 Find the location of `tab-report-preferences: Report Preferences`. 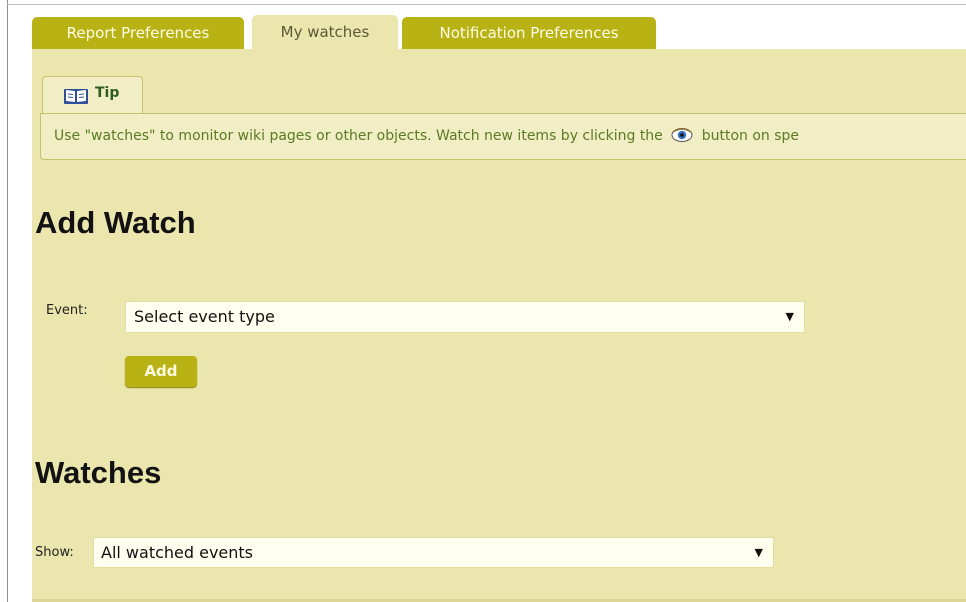

tab-report-preferences: Report Preferences is located at coordinates (138, 33).